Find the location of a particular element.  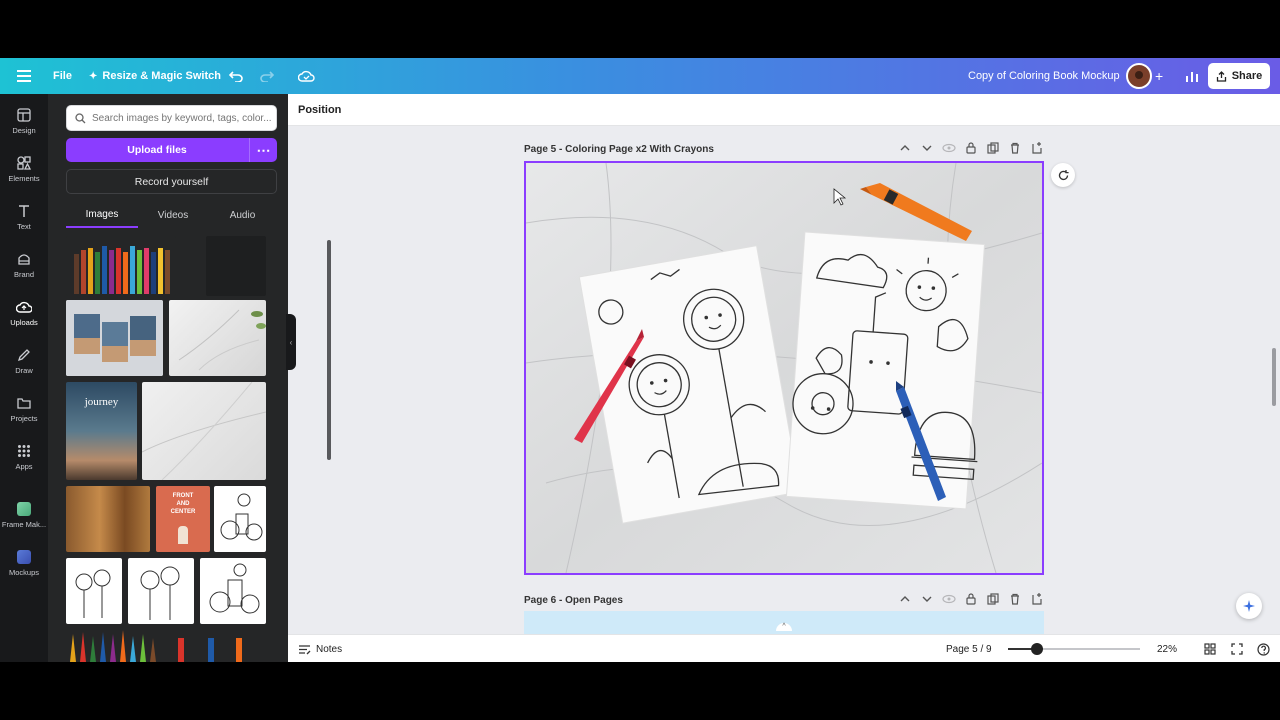

thumb-journey-book: journey is located at coordinates (101, 431).